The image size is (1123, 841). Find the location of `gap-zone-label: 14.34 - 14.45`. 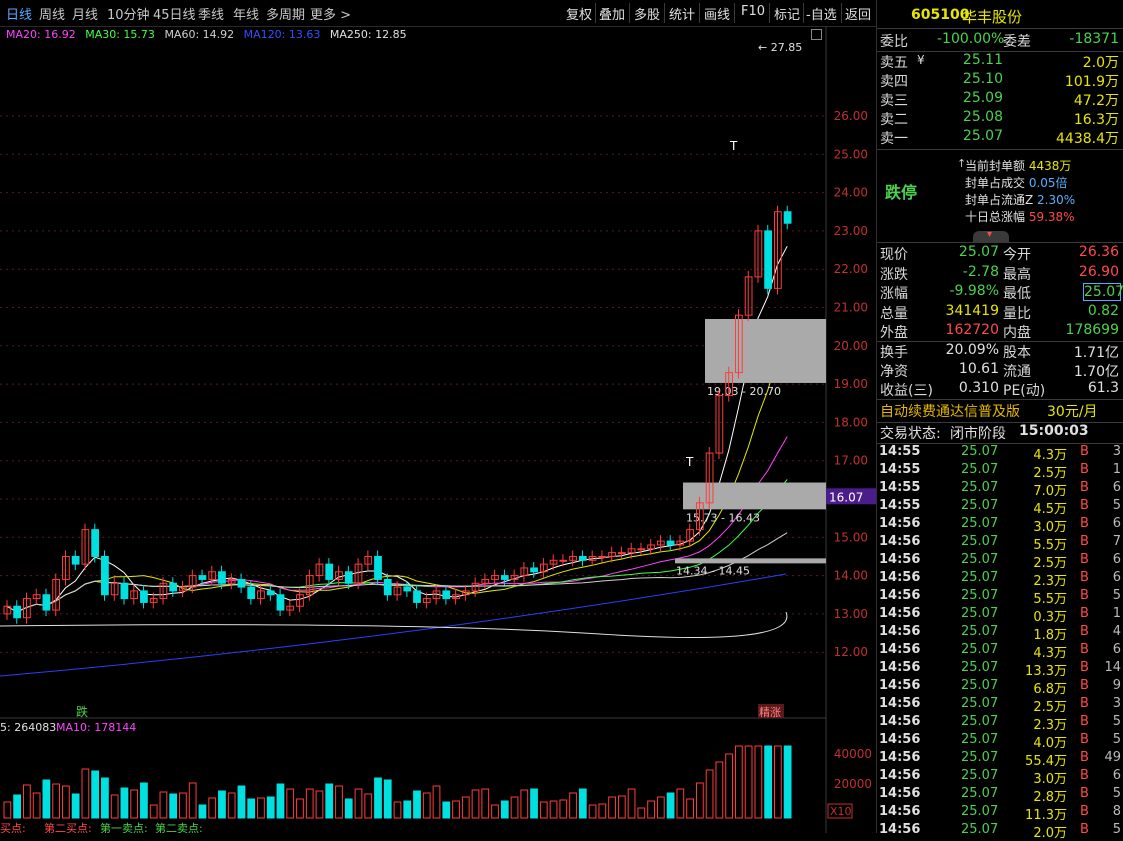

gap-zone-label: 14.34 - 14.45 is located at coordinates (713, 571).